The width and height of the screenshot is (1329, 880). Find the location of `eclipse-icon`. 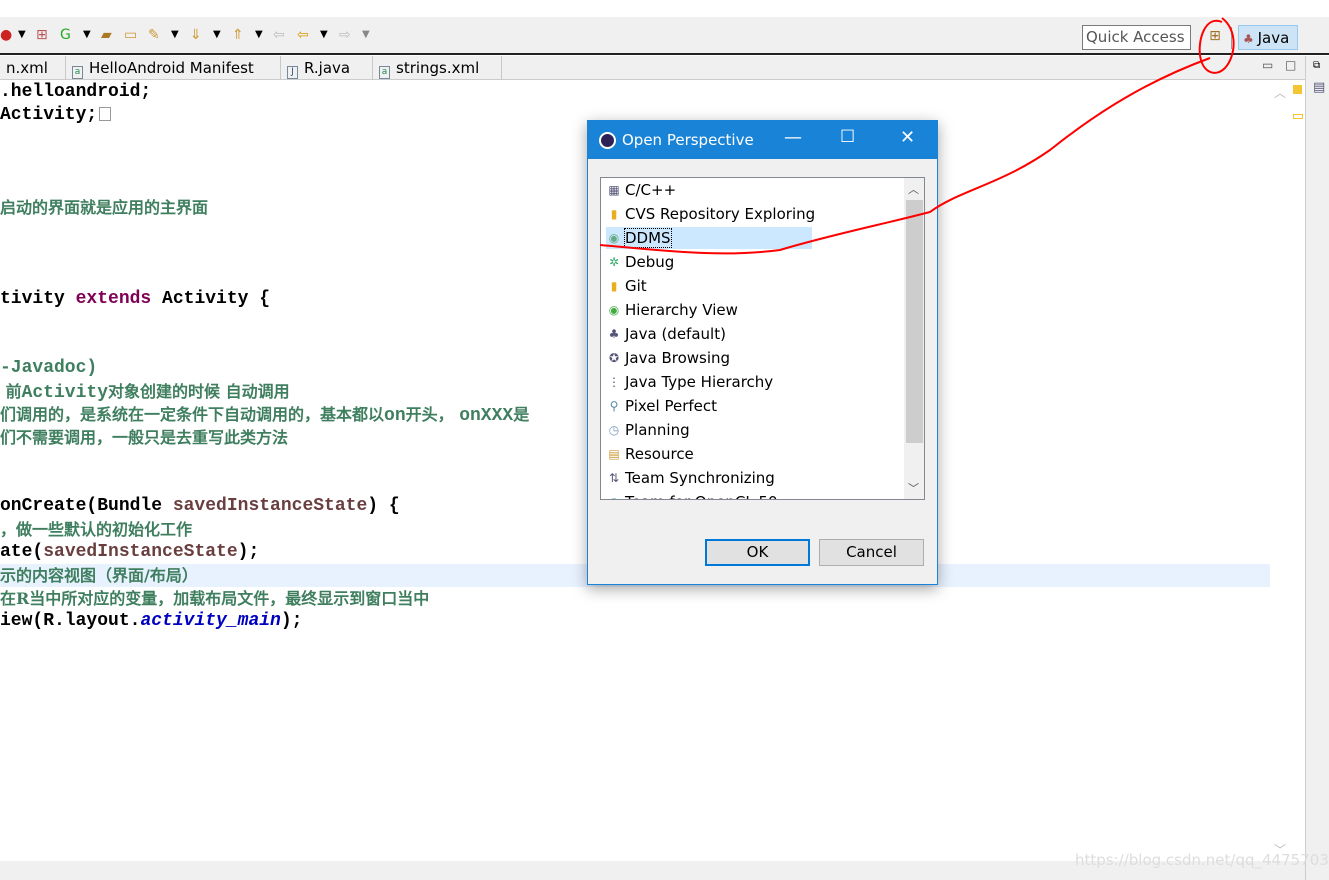

eclipse-icon is located at coordinates (607, 140).